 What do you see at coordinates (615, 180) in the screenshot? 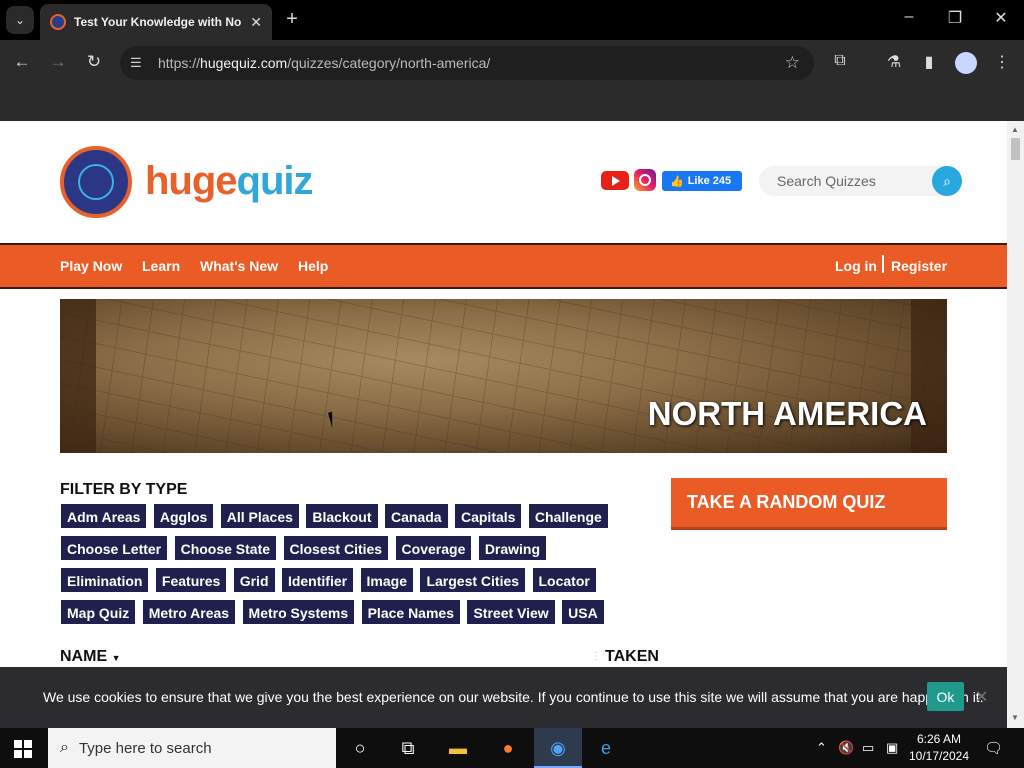
I see `youtube-icon` at bounding box center [615, 180].